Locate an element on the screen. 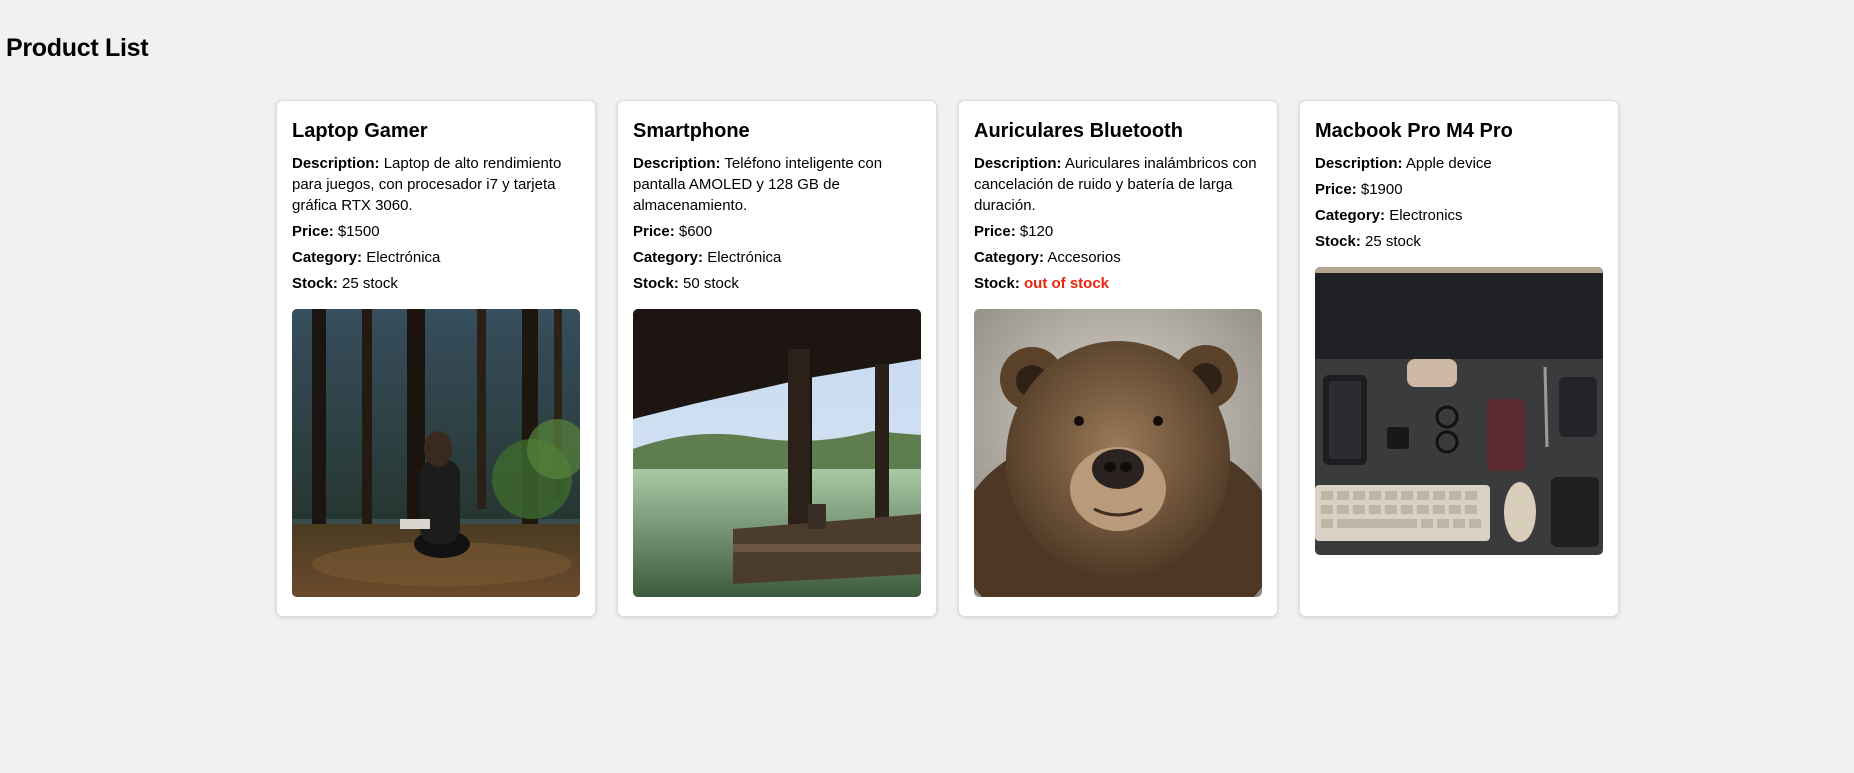  stock-value: out of stock is located at coordinates (1067, 283).